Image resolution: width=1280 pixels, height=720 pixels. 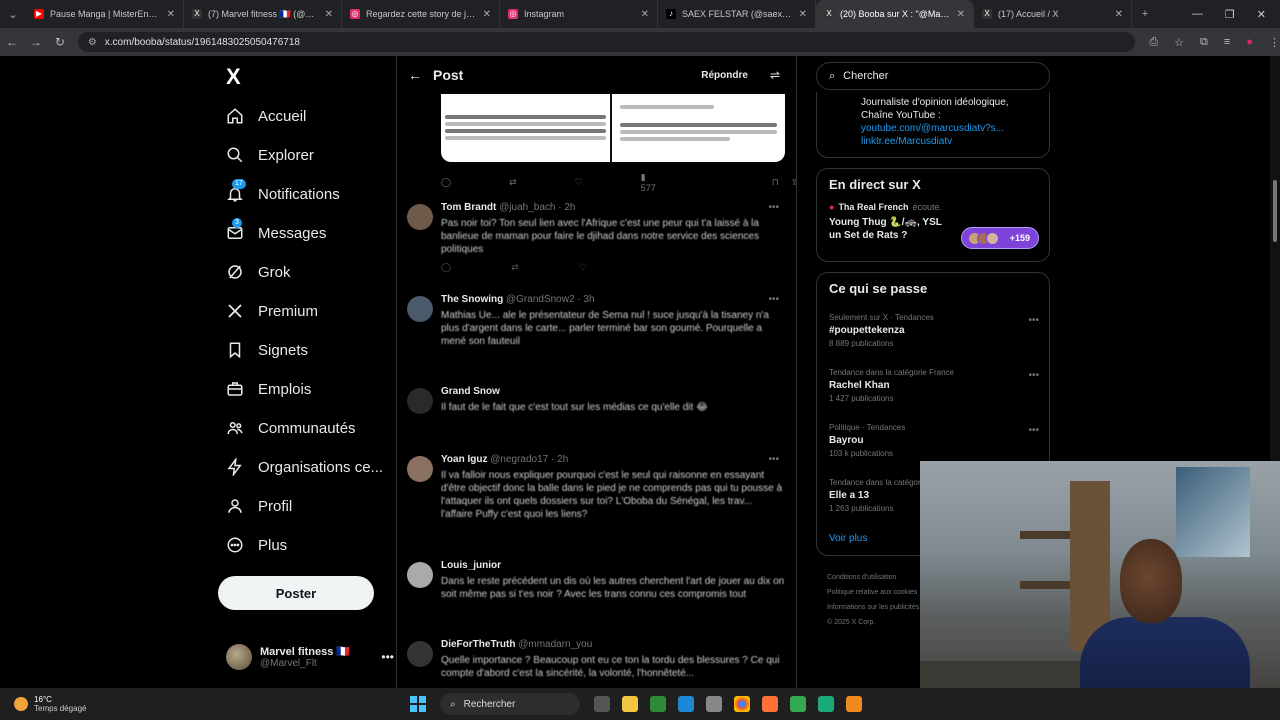 I want to click on post-button: Poster, so click(x=296, y=593).